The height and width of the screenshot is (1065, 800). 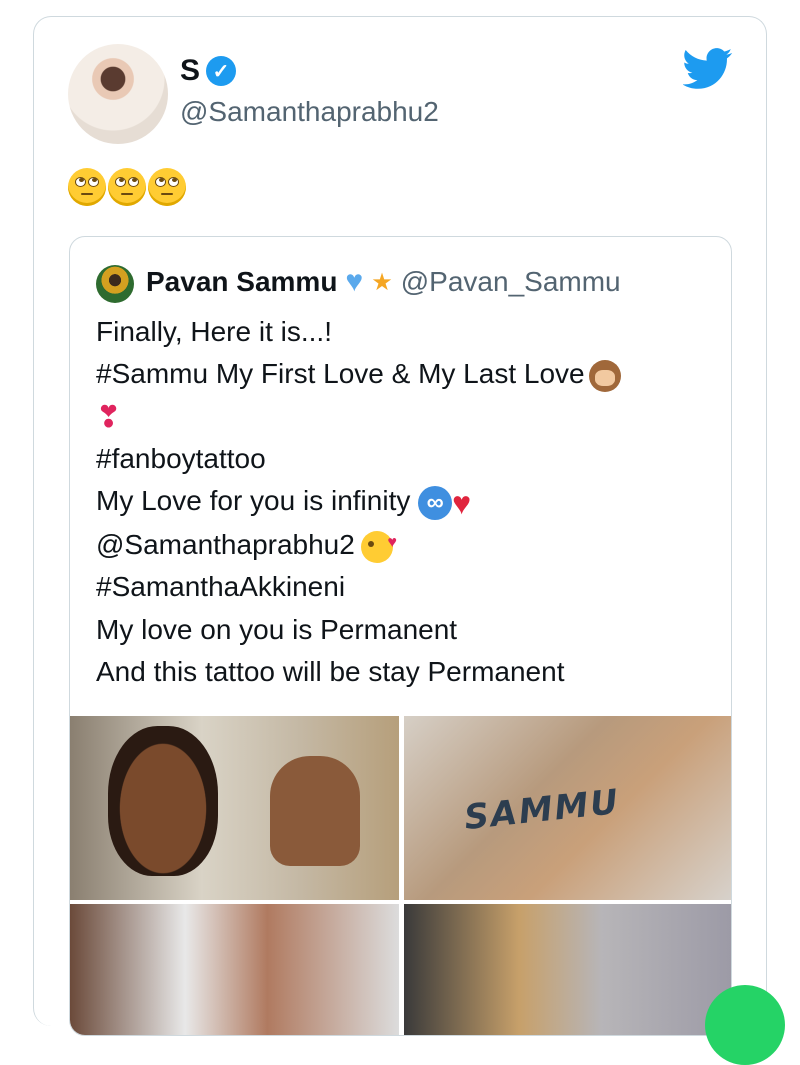 I want to click on hand-graphic, so click(x=315, y=811).